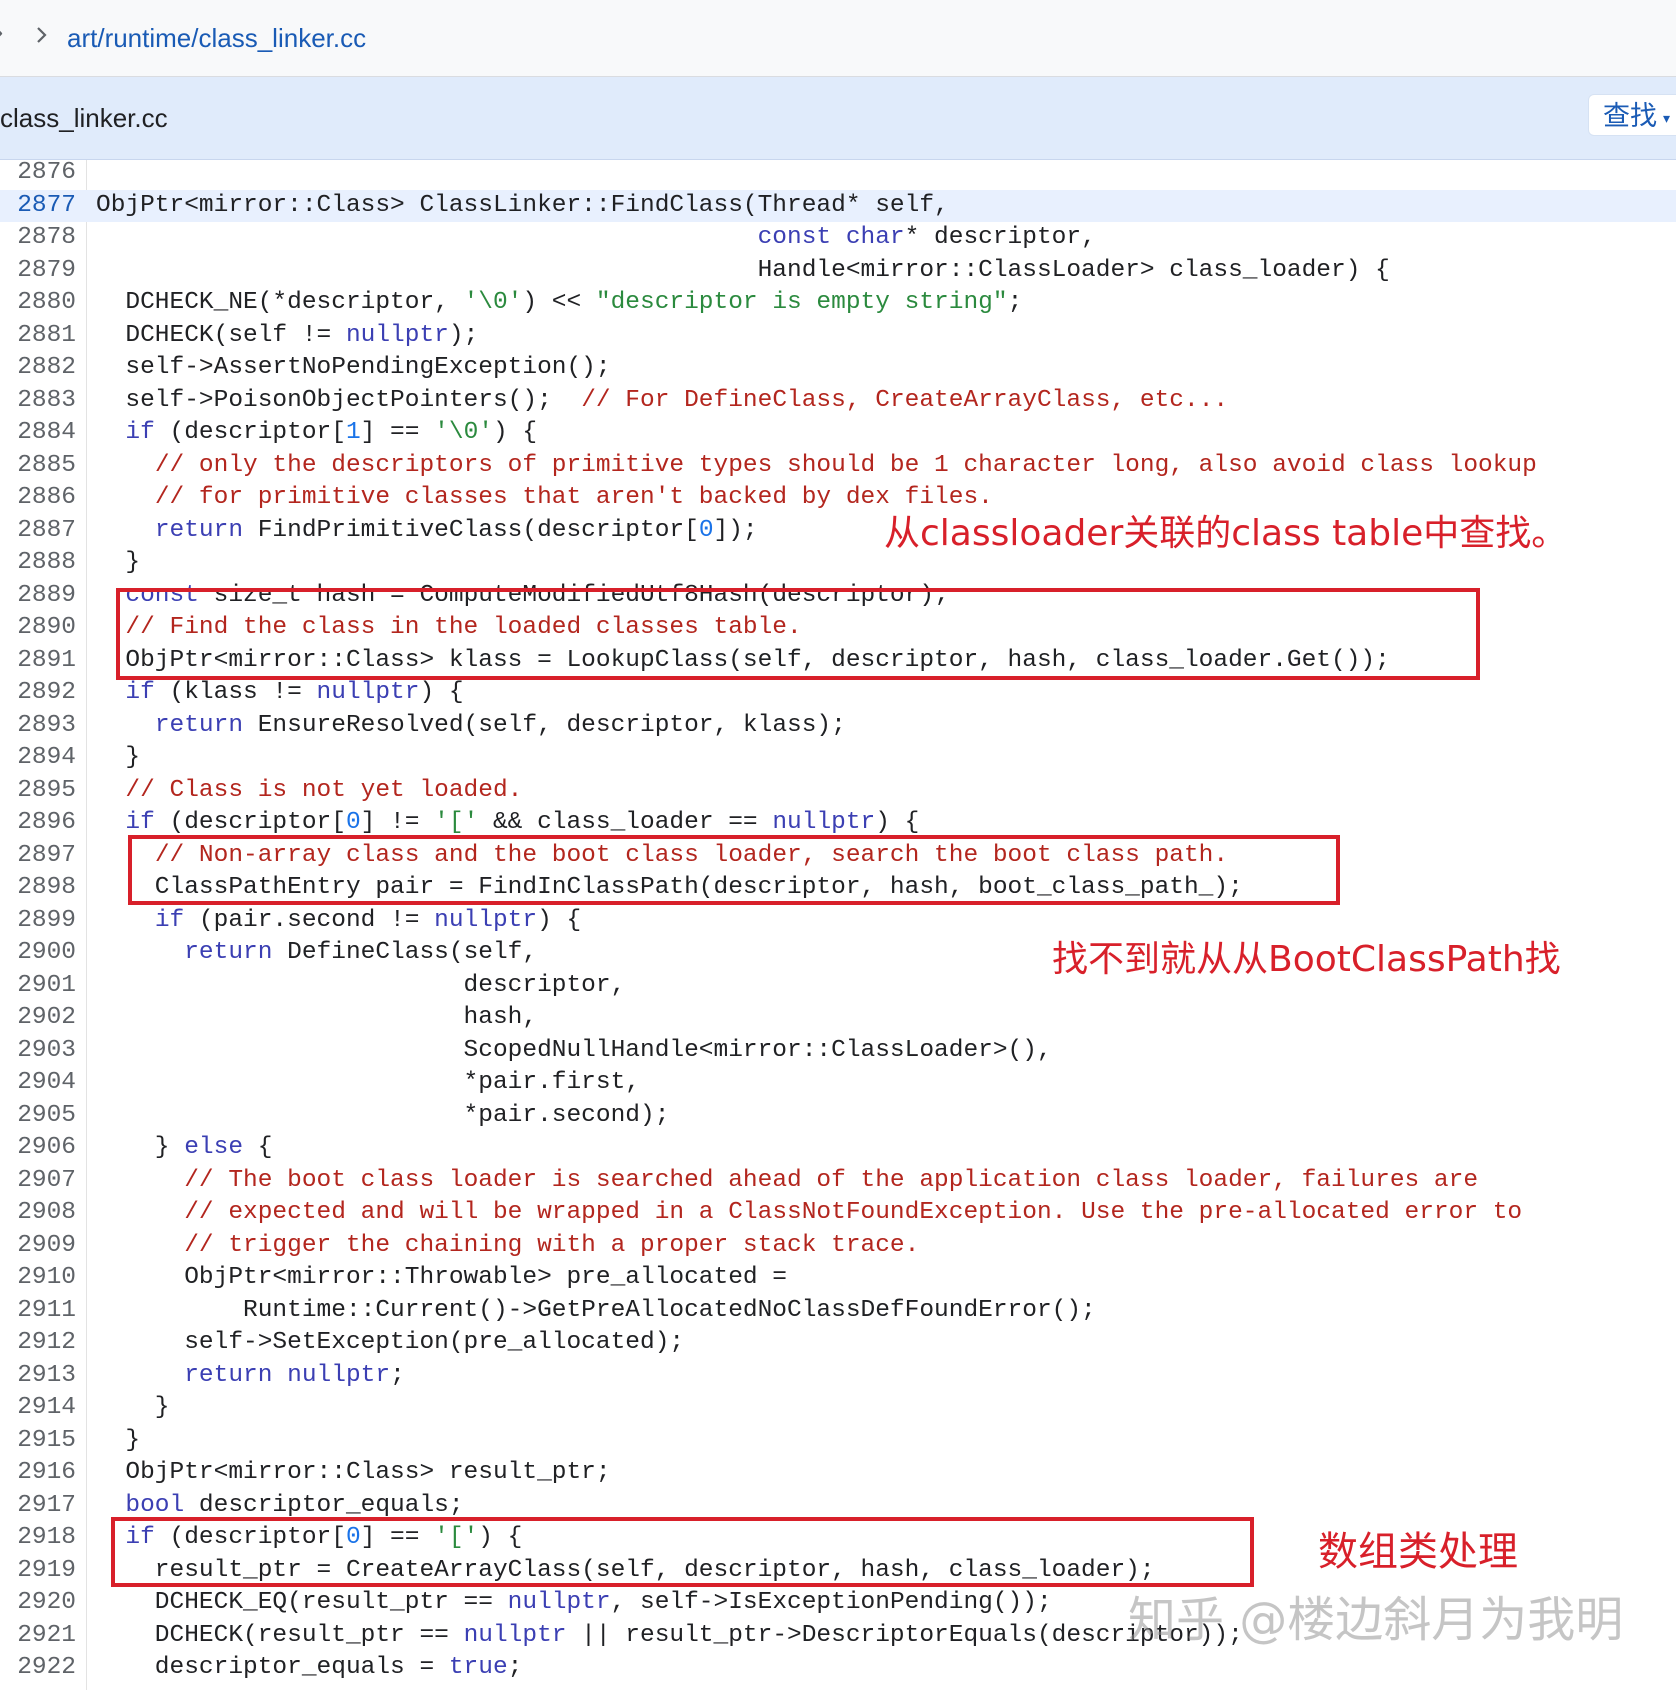 This screenshot has width=1676, height=1690. Describe the element at coordinates (838, 1441) in the screenshot. I see `code-line: 2915 }` at that location.